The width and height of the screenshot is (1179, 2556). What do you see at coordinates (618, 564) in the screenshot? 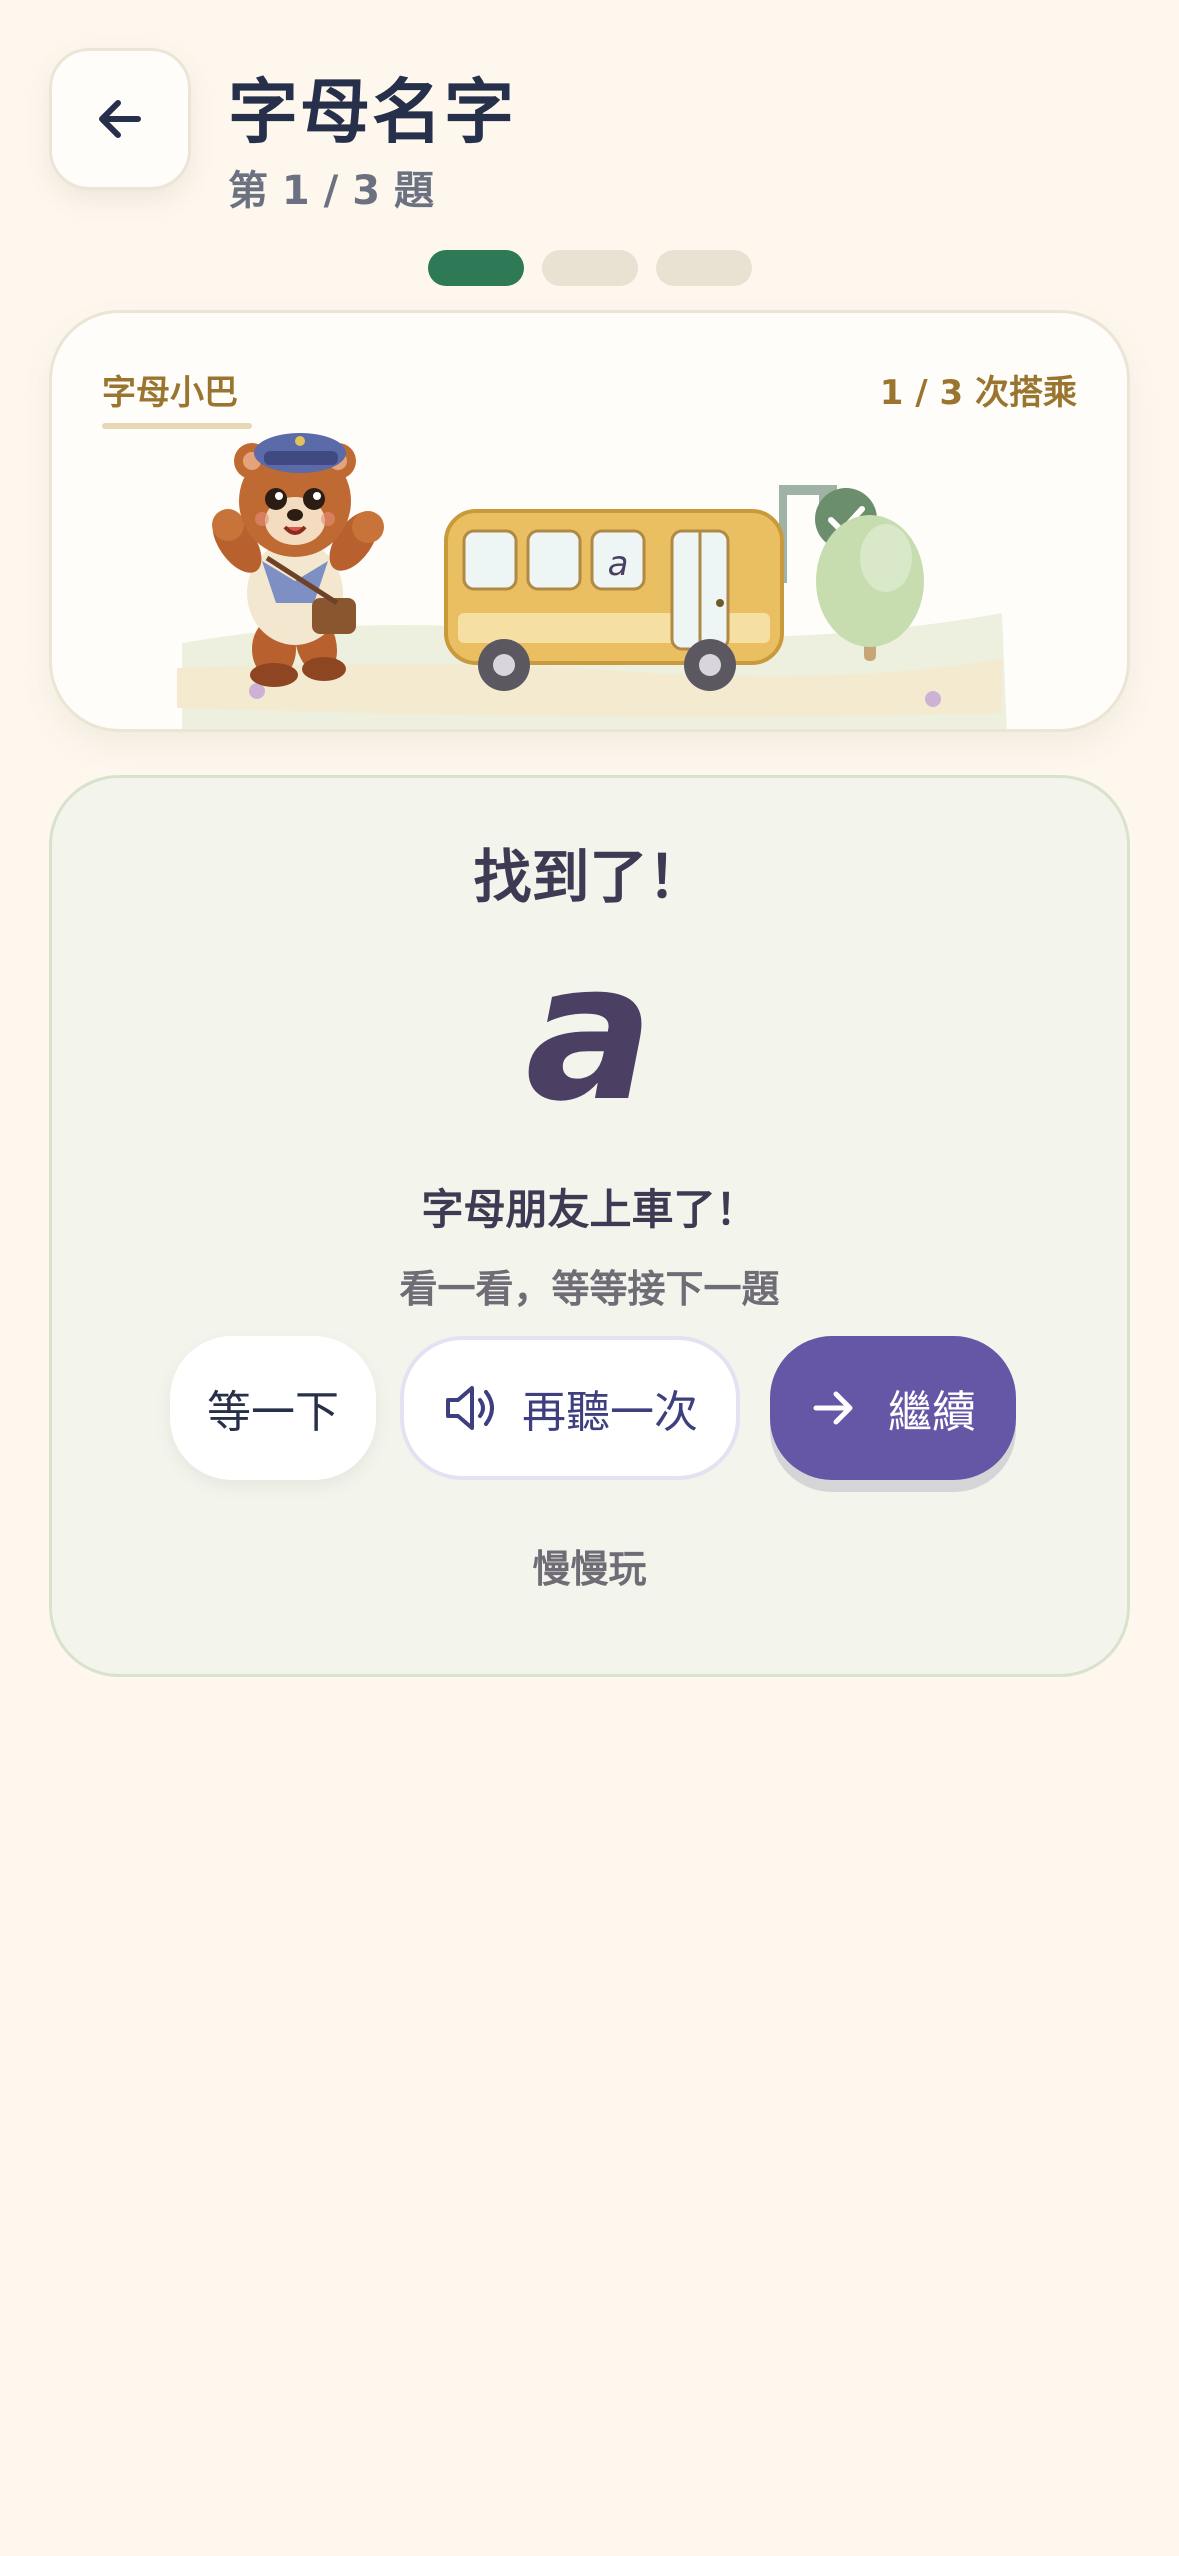
I see `bus-window-letter: a` at bounding box center [618, 564].